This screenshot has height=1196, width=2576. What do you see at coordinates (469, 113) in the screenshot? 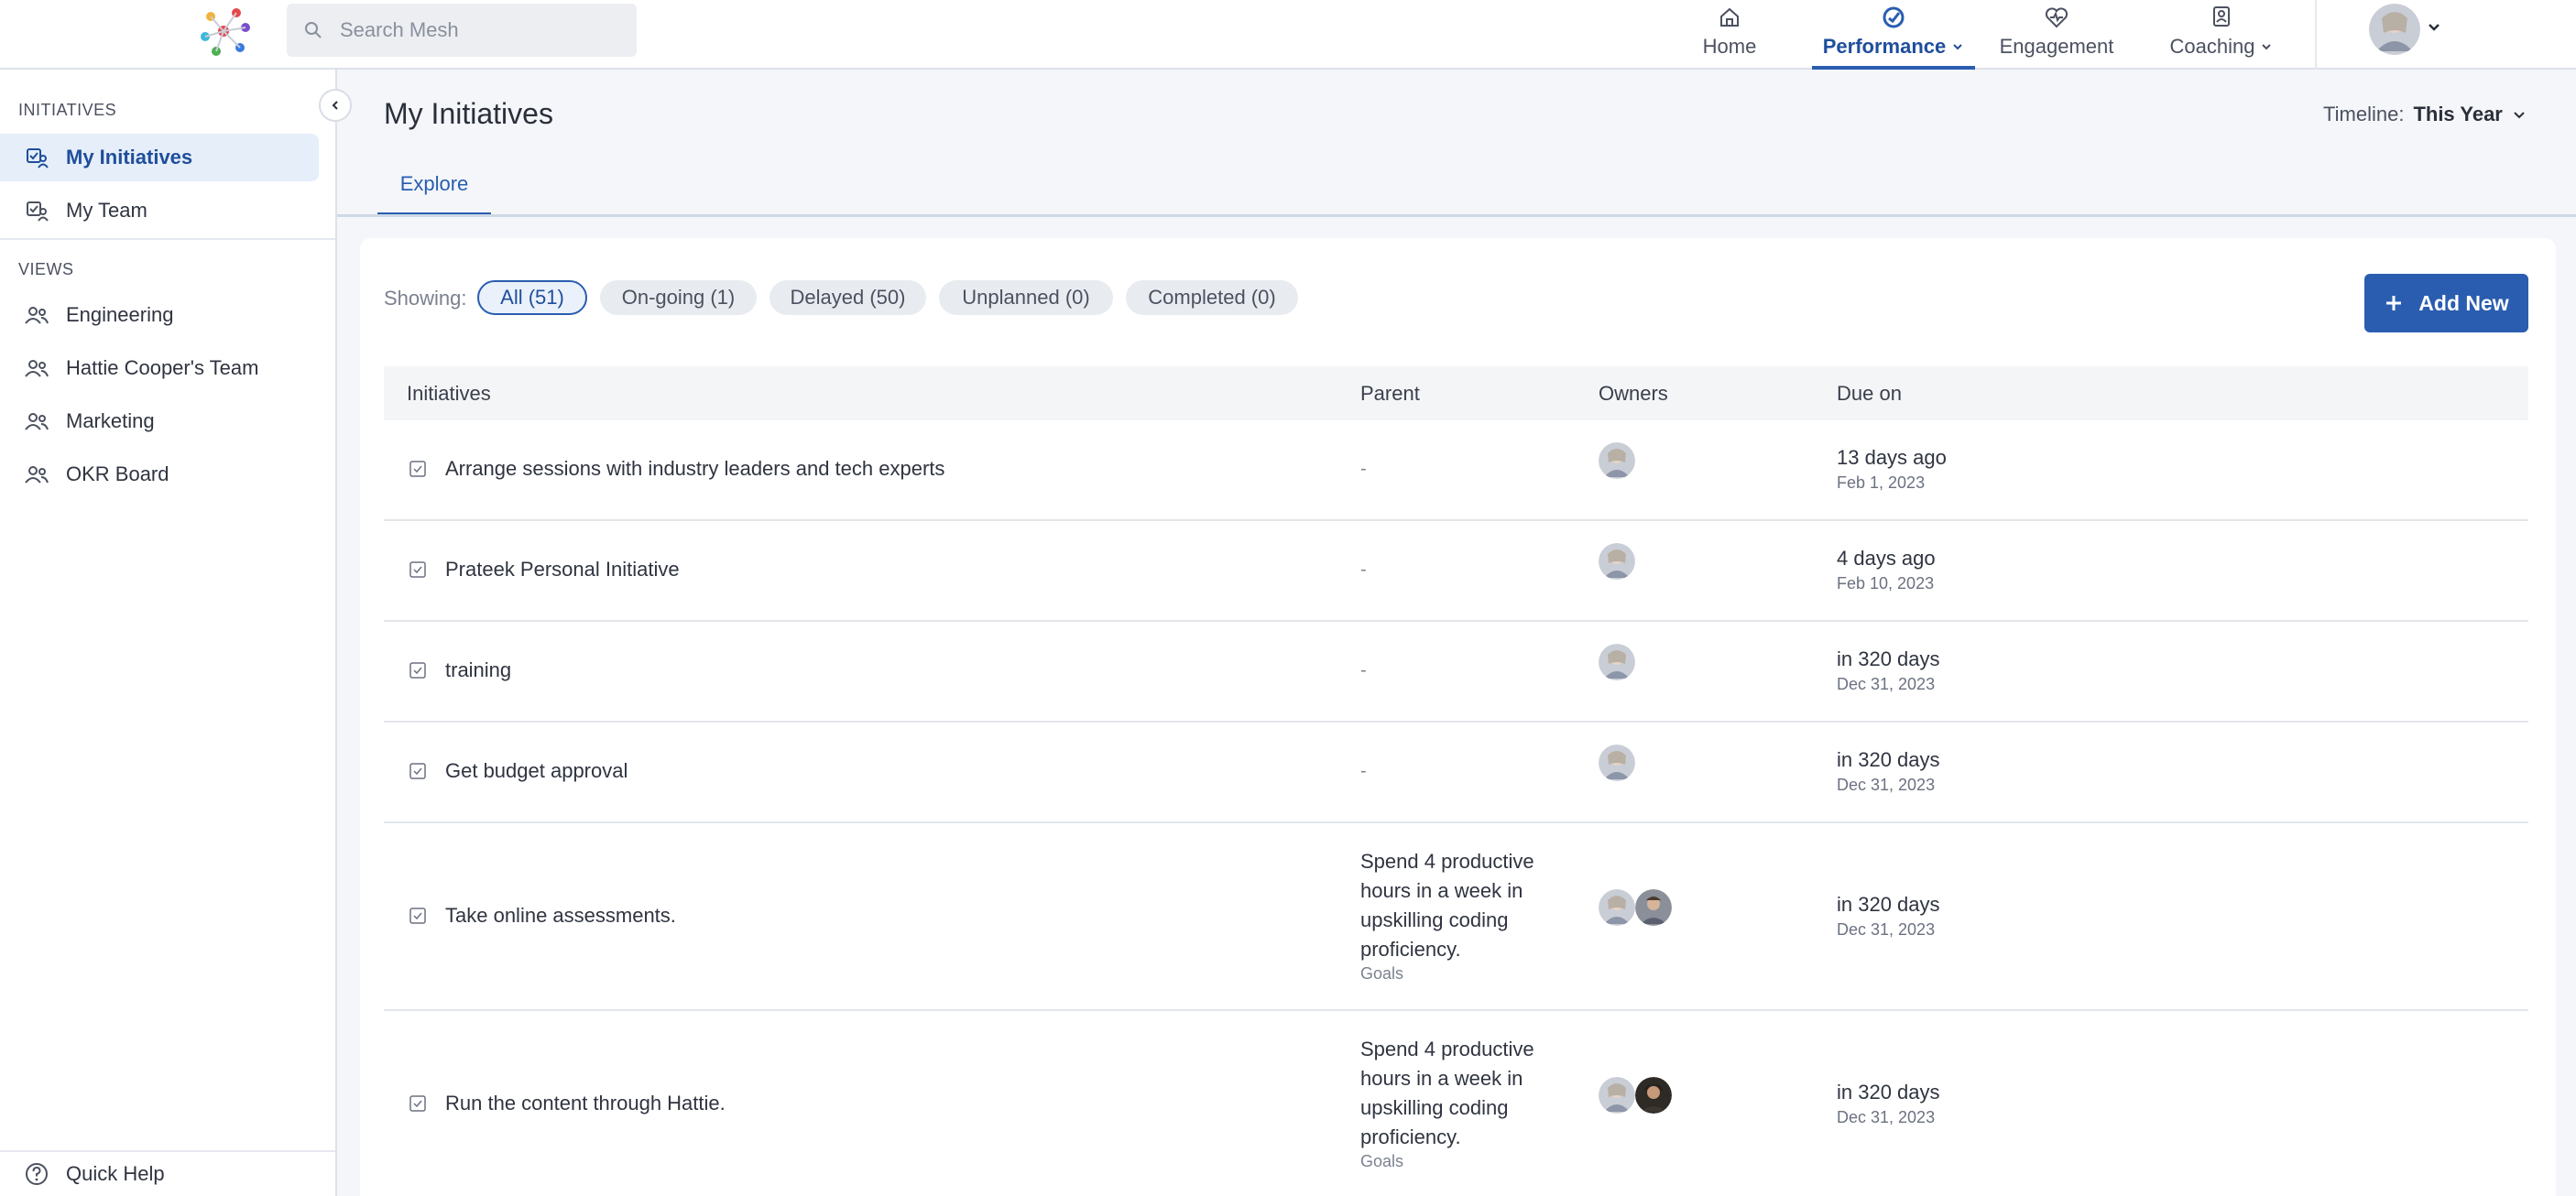
I see `page-title: My Initiatives` at bounding box center [469, 113].